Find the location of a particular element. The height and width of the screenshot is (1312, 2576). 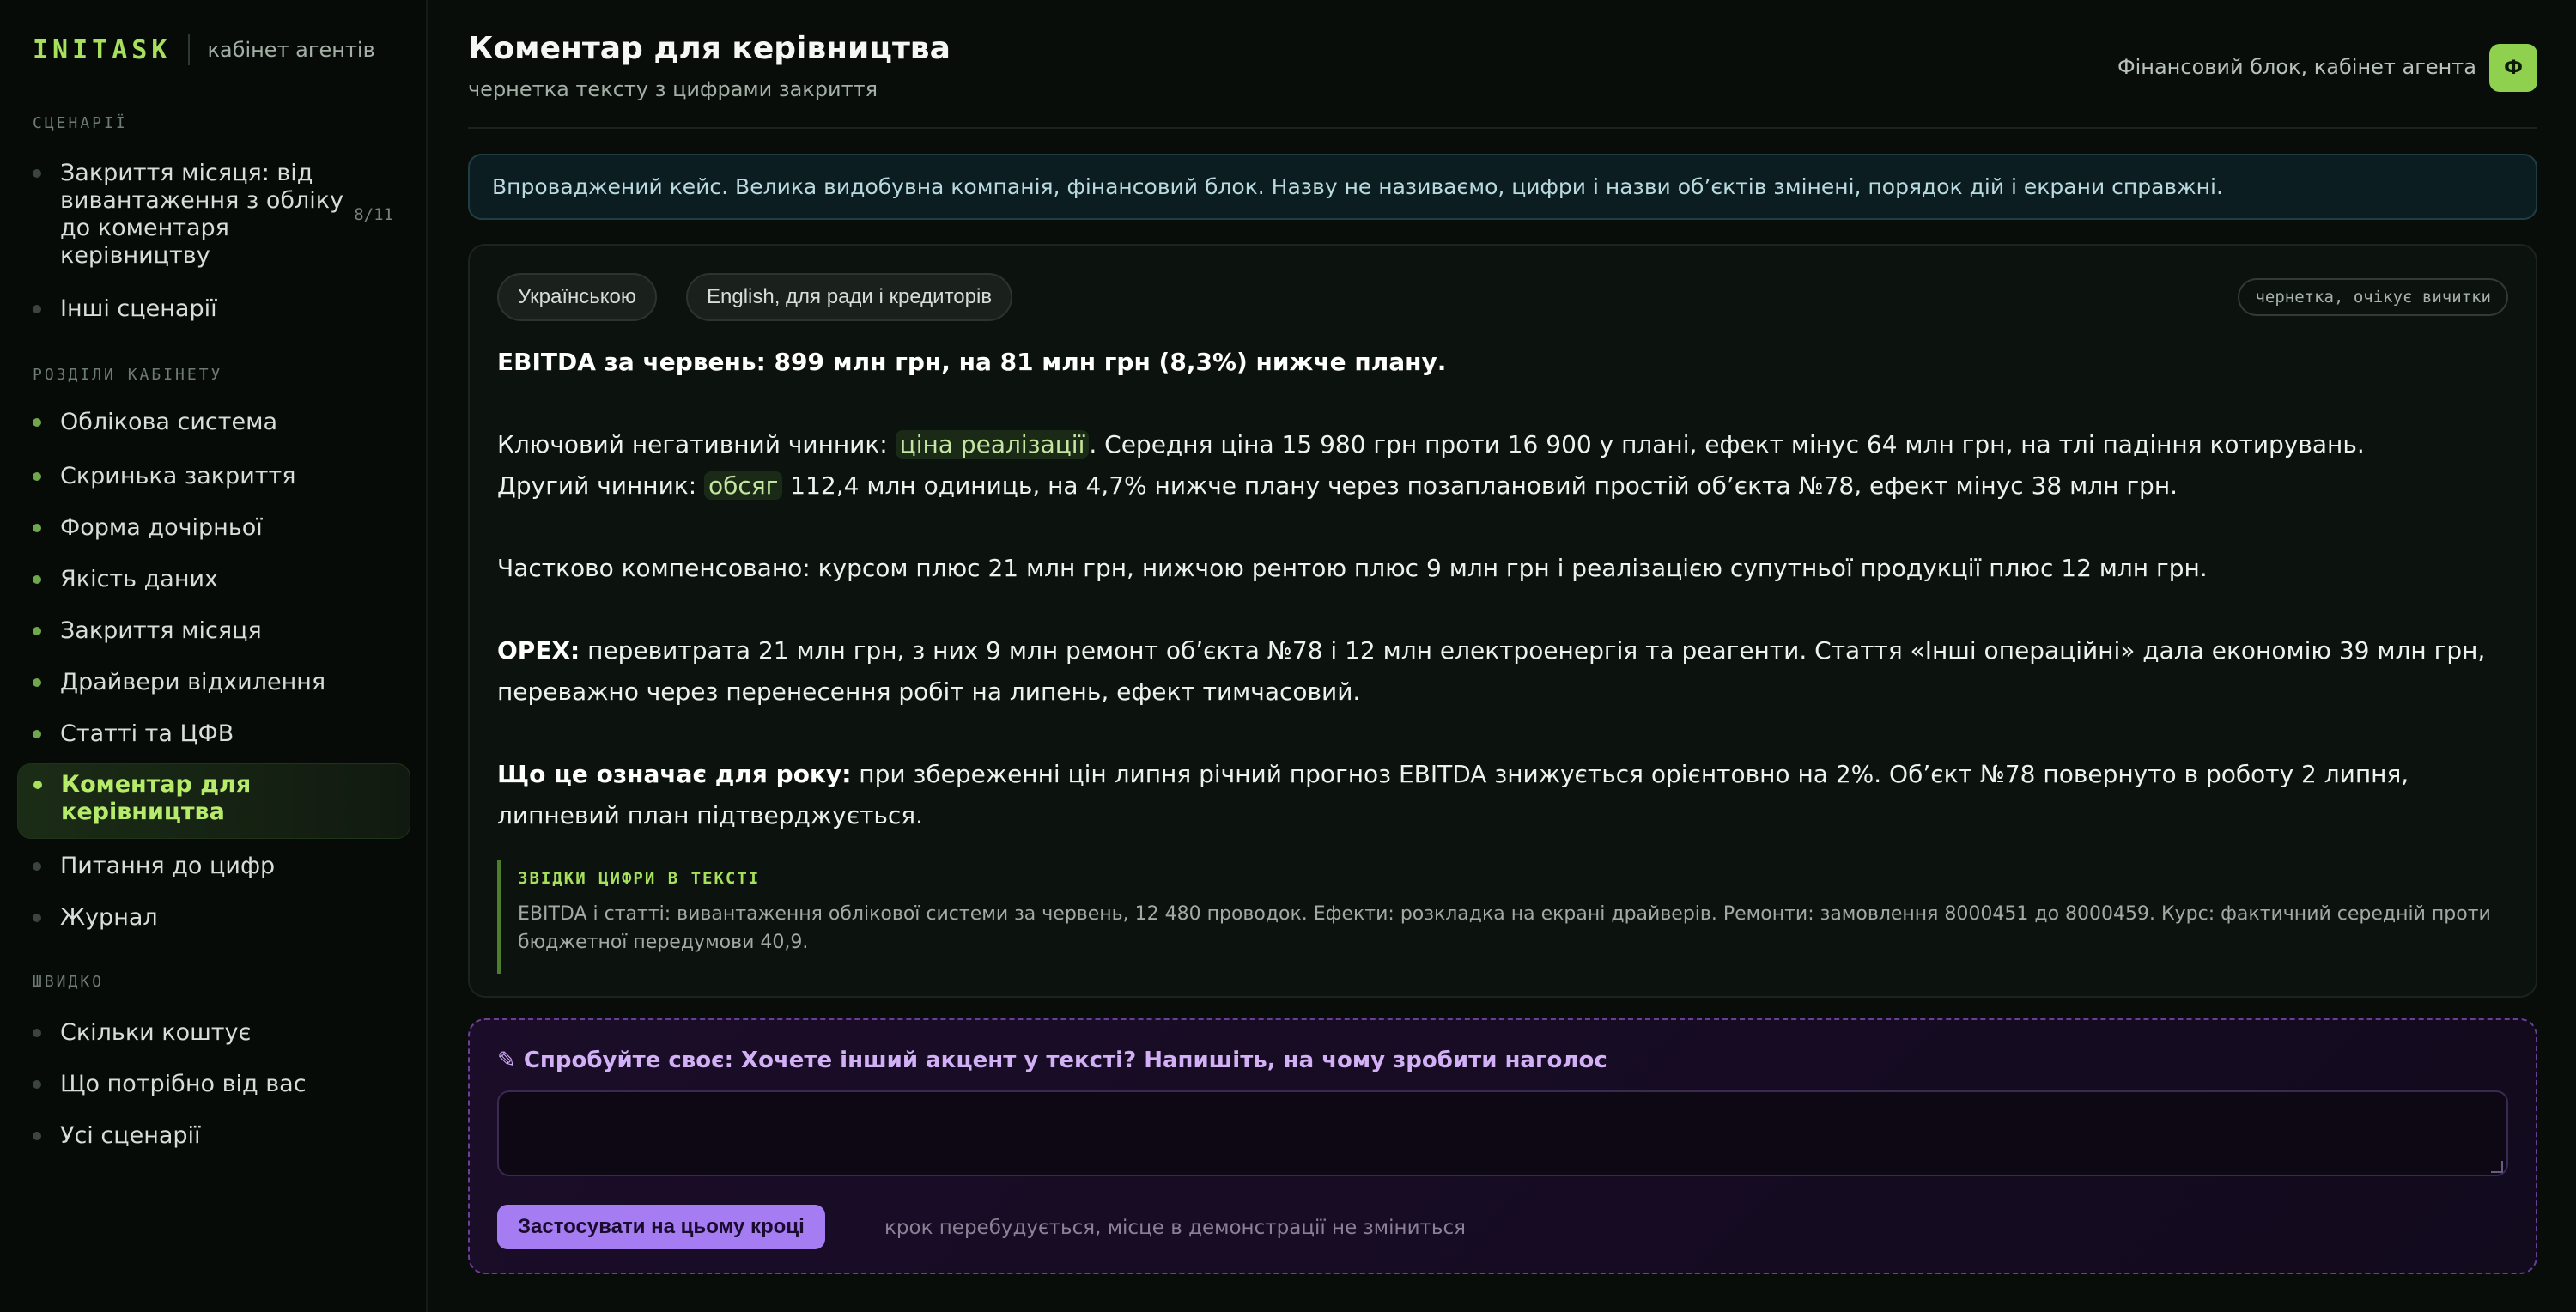

avatar: Ф is located at coordinates (2513, 68).